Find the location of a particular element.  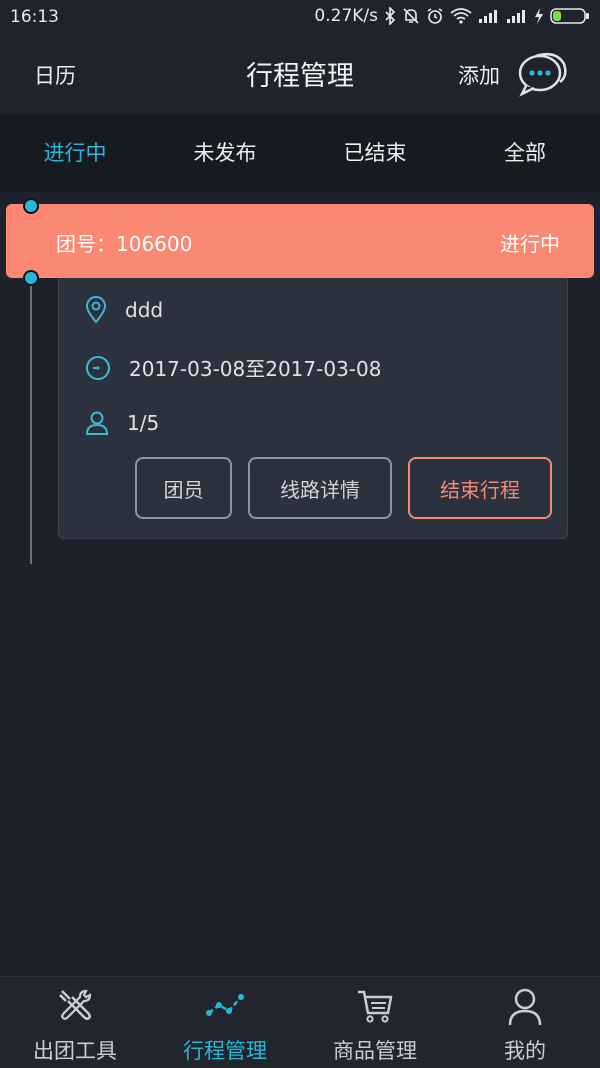

status-time: 16:13 is located at coordinates (34, 17).